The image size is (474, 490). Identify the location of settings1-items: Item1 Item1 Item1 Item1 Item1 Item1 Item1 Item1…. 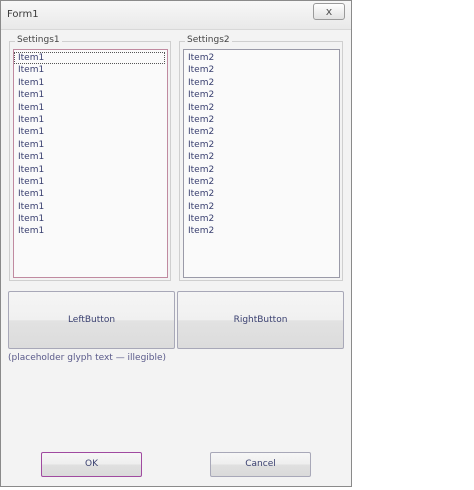
(90, 144).